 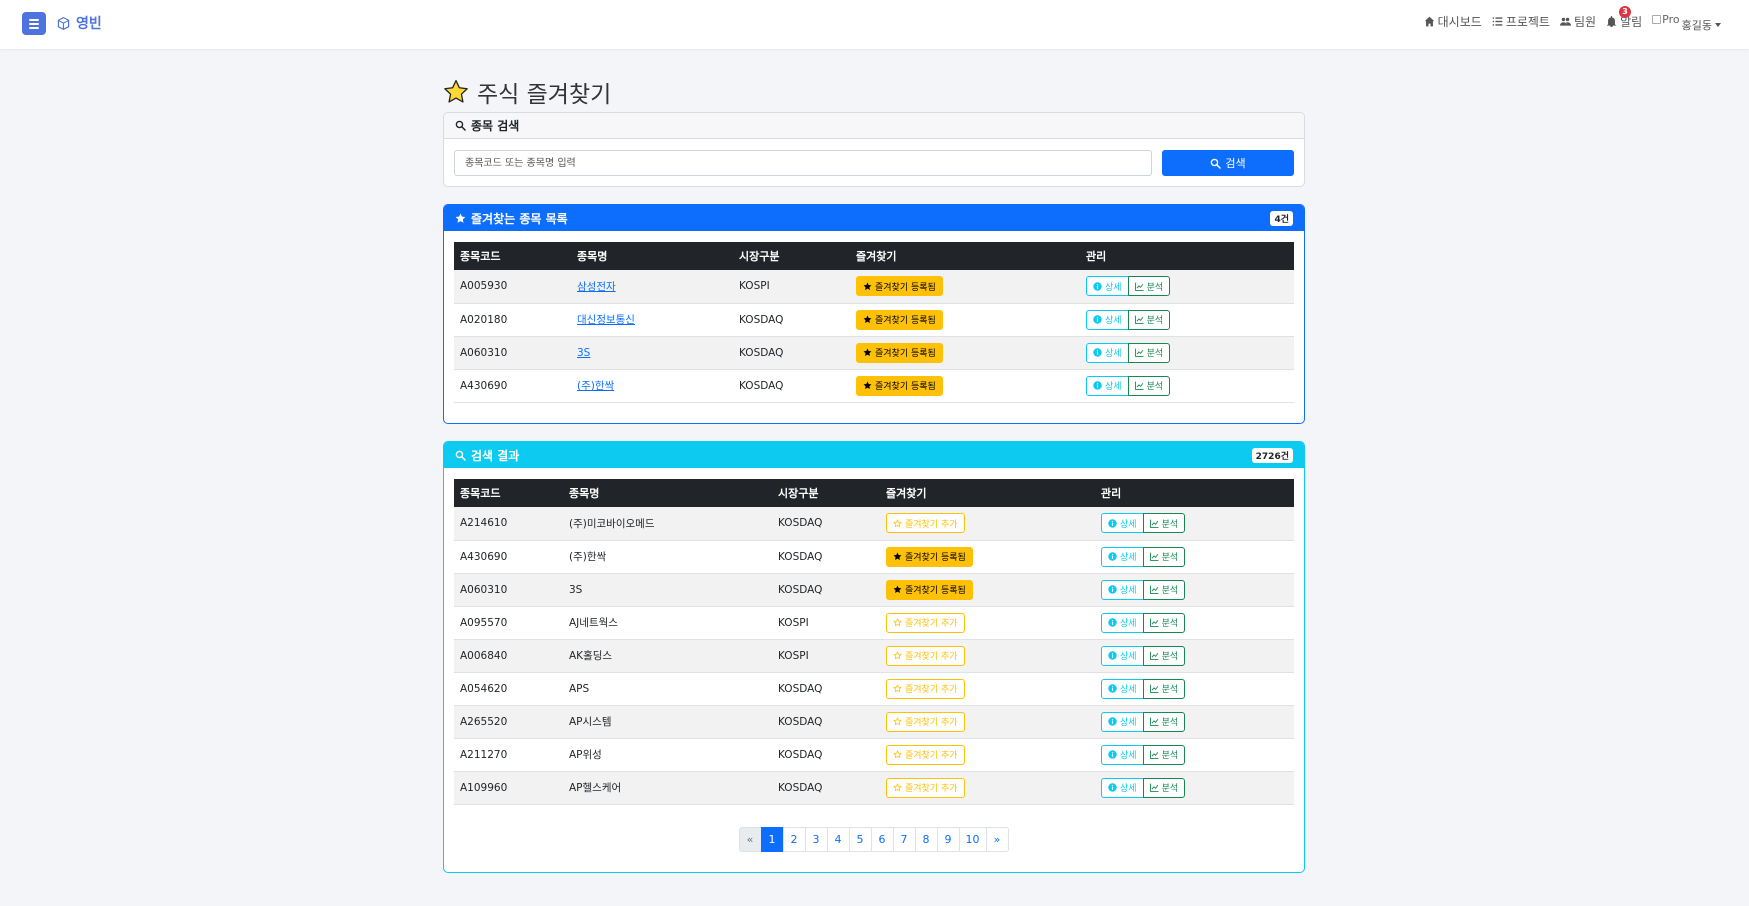 What do you see at coordinates (948, 839) in the screenshot?
I see `pagination-page-9: 9` at bounding box center [948, 839].